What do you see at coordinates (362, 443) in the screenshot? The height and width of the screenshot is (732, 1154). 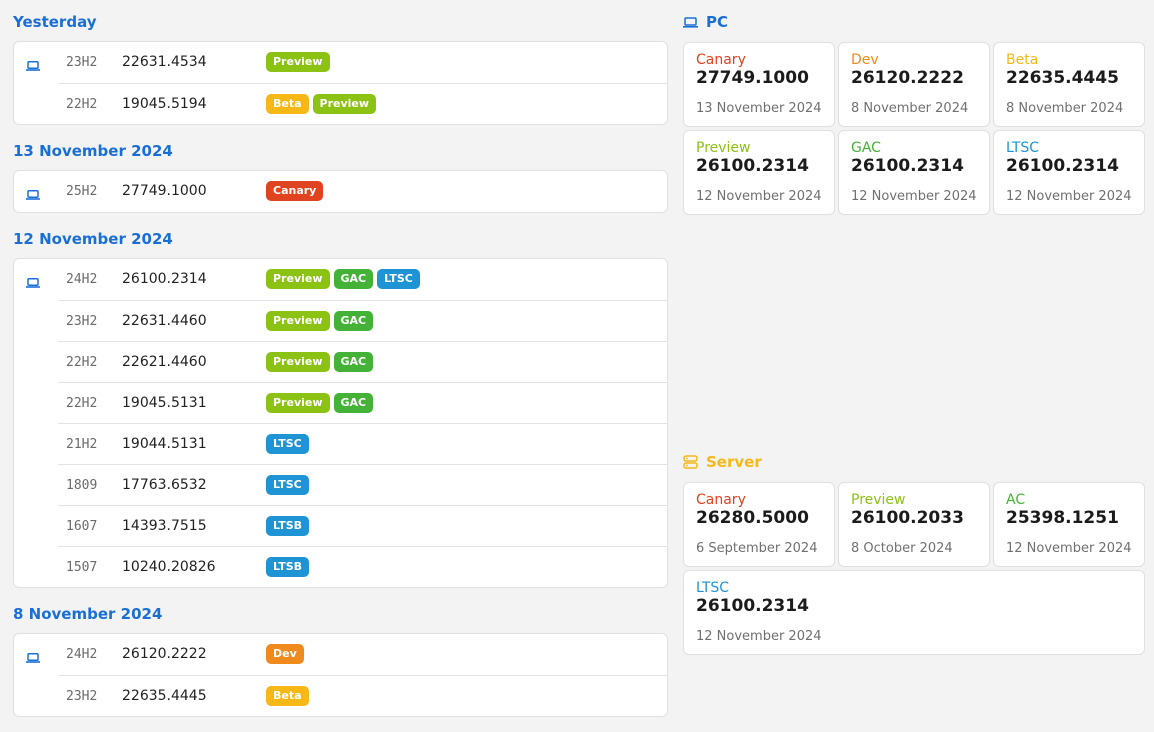 I see `release-row: 21H2 19044.5131 LTSC` at bounding box center [362, 443].